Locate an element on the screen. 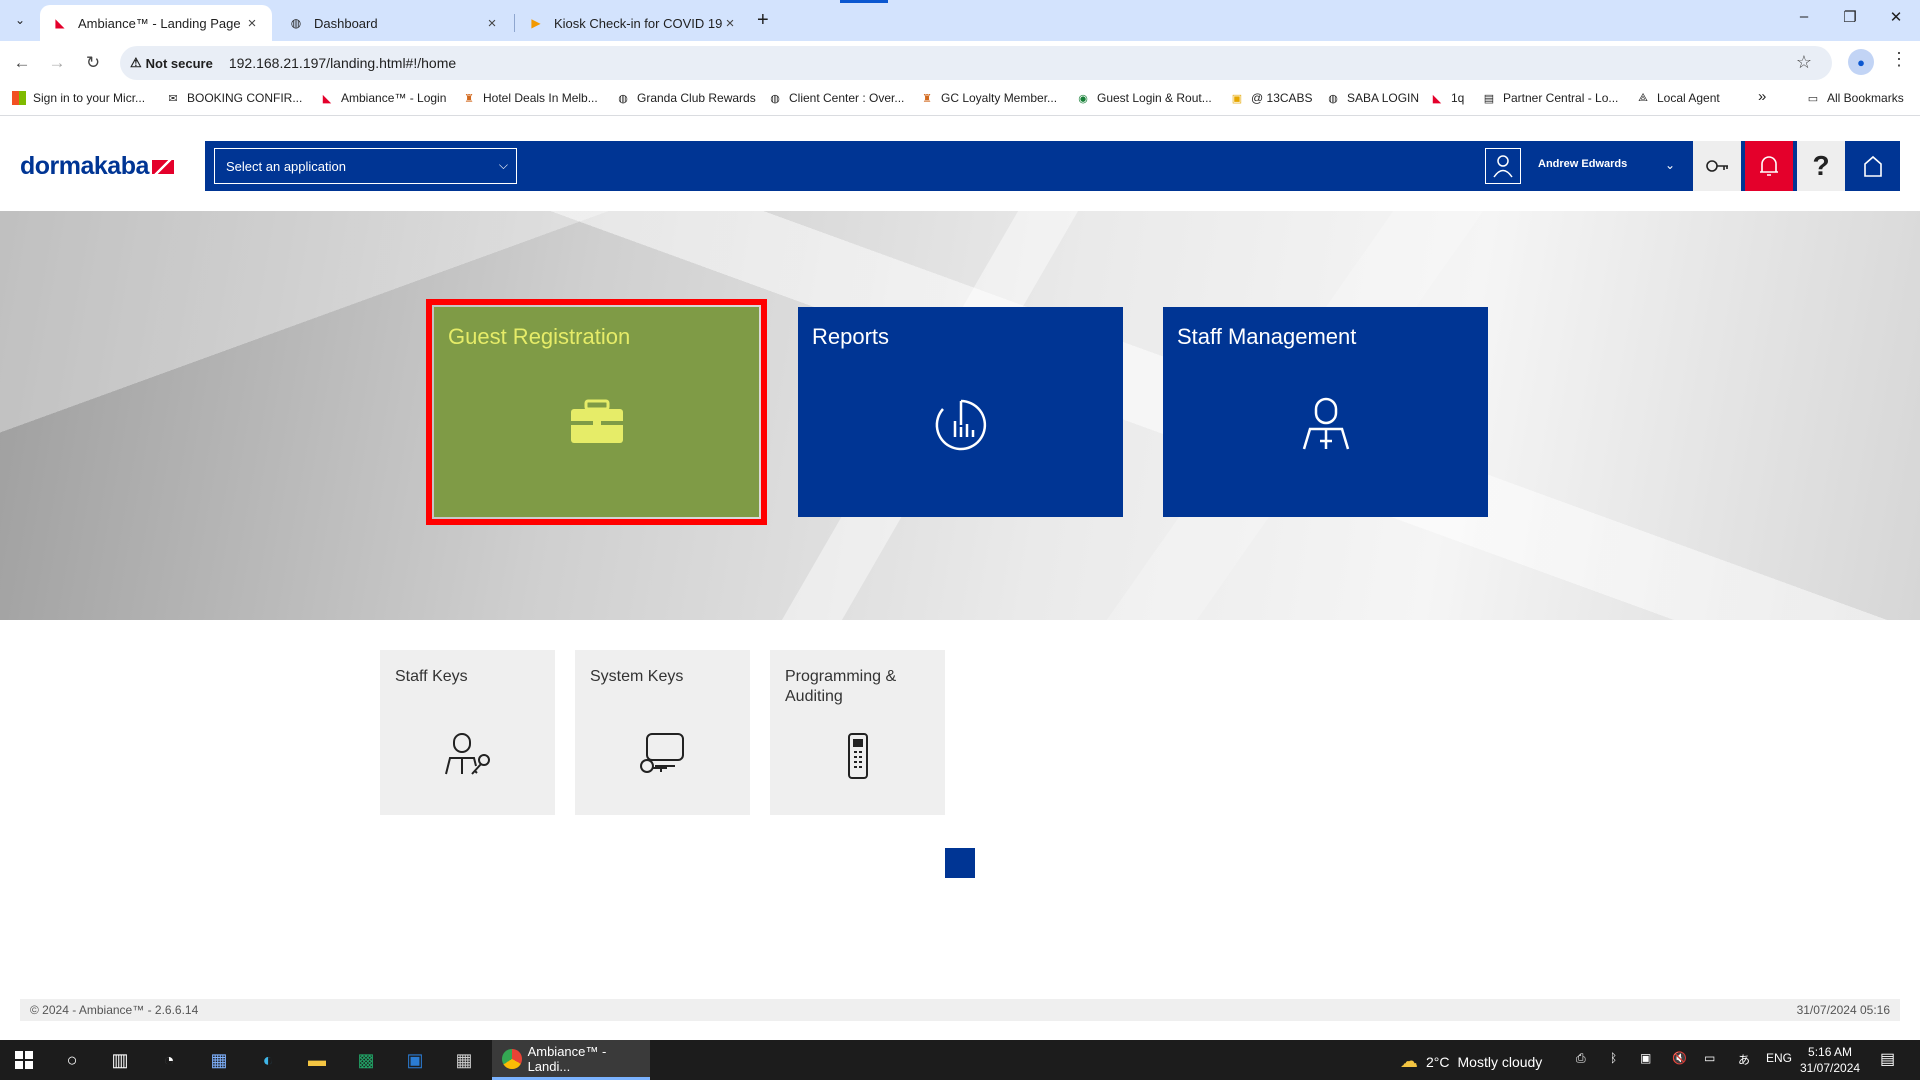 Image resolution: width=1920 pixels, height=1080 pixels. guest-login-icon: ◉ is located at coordinates (1083, 98).